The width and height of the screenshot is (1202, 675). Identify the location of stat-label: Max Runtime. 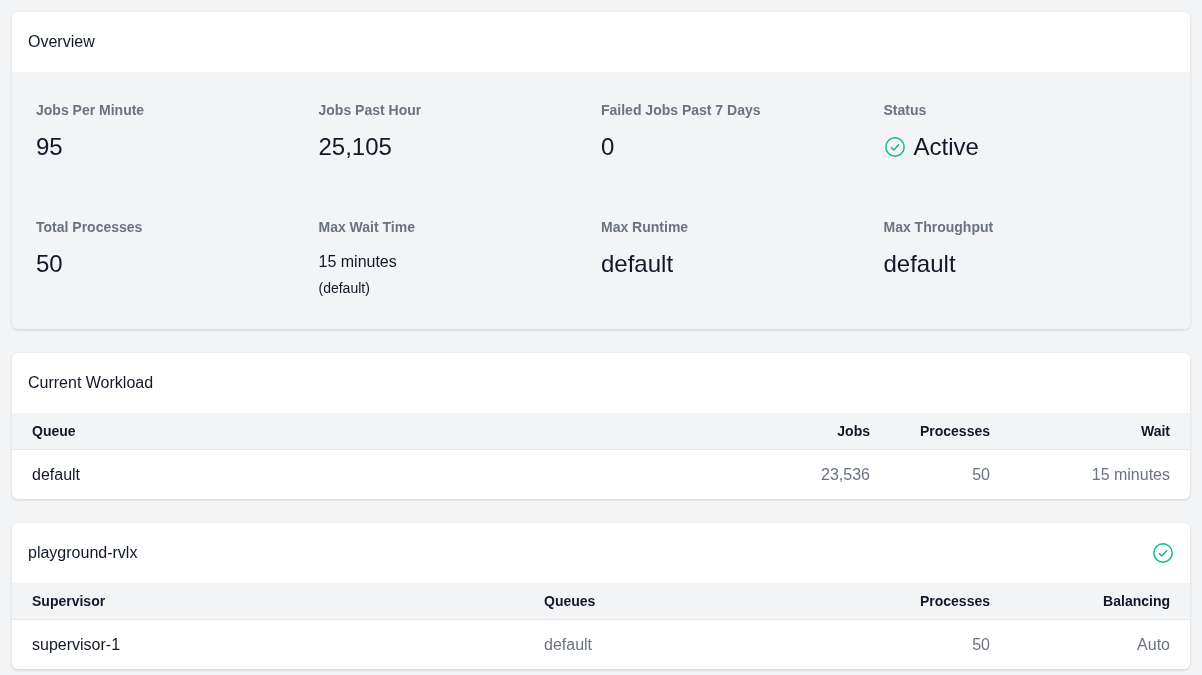
(645, 227).